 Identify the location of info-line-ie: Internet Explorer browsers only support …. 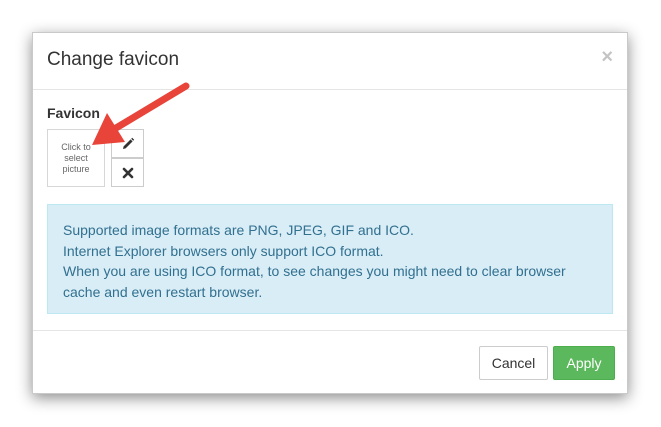
(223, 250).